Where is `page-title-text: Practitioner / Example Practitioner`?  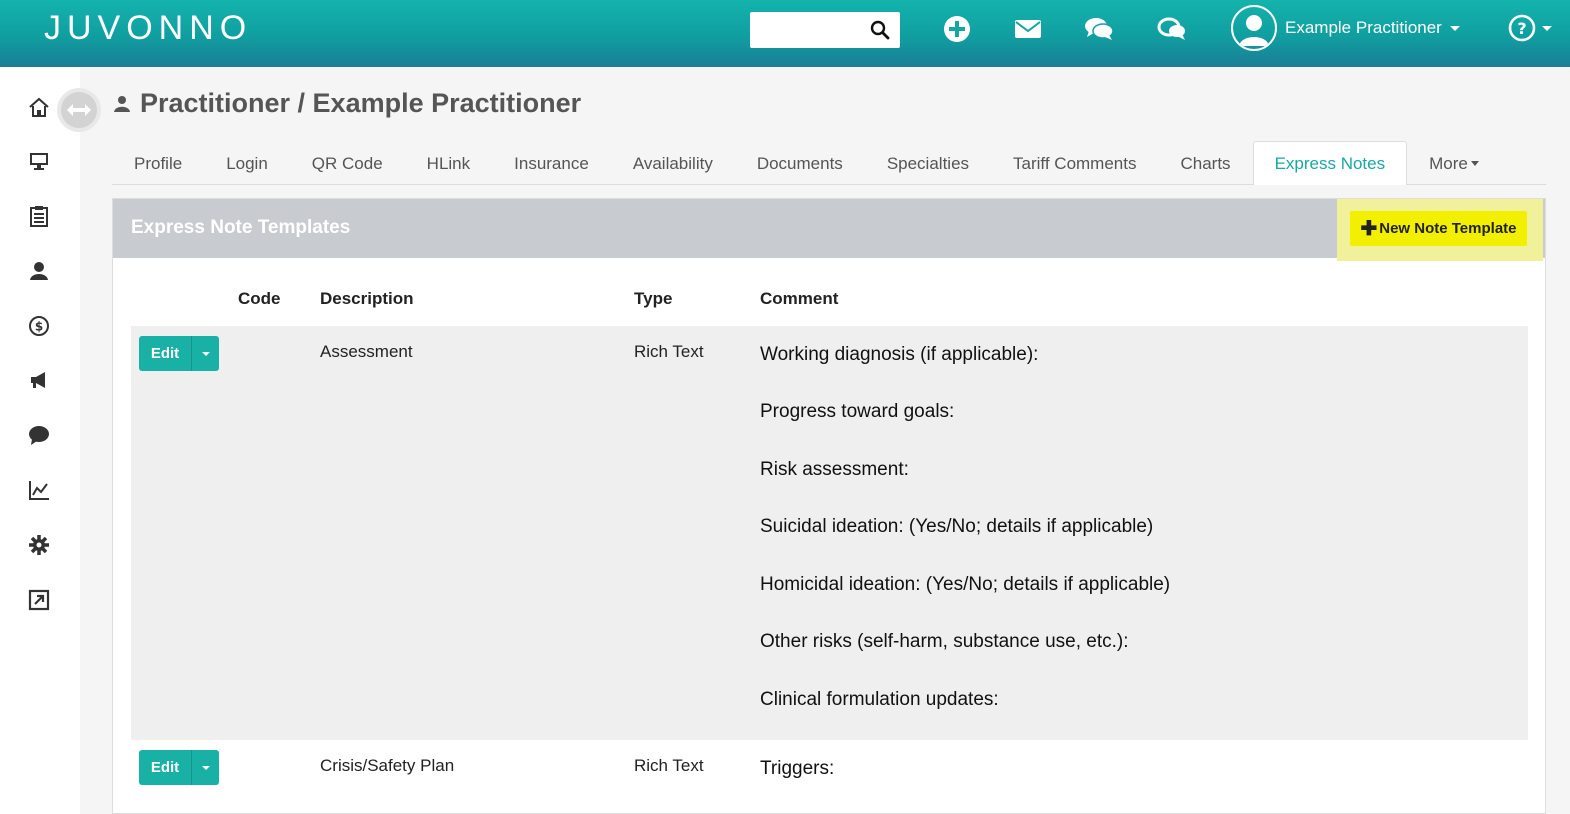 page-title-text: Practitioner / Example Practitioner is located at coordinates (361, 103).